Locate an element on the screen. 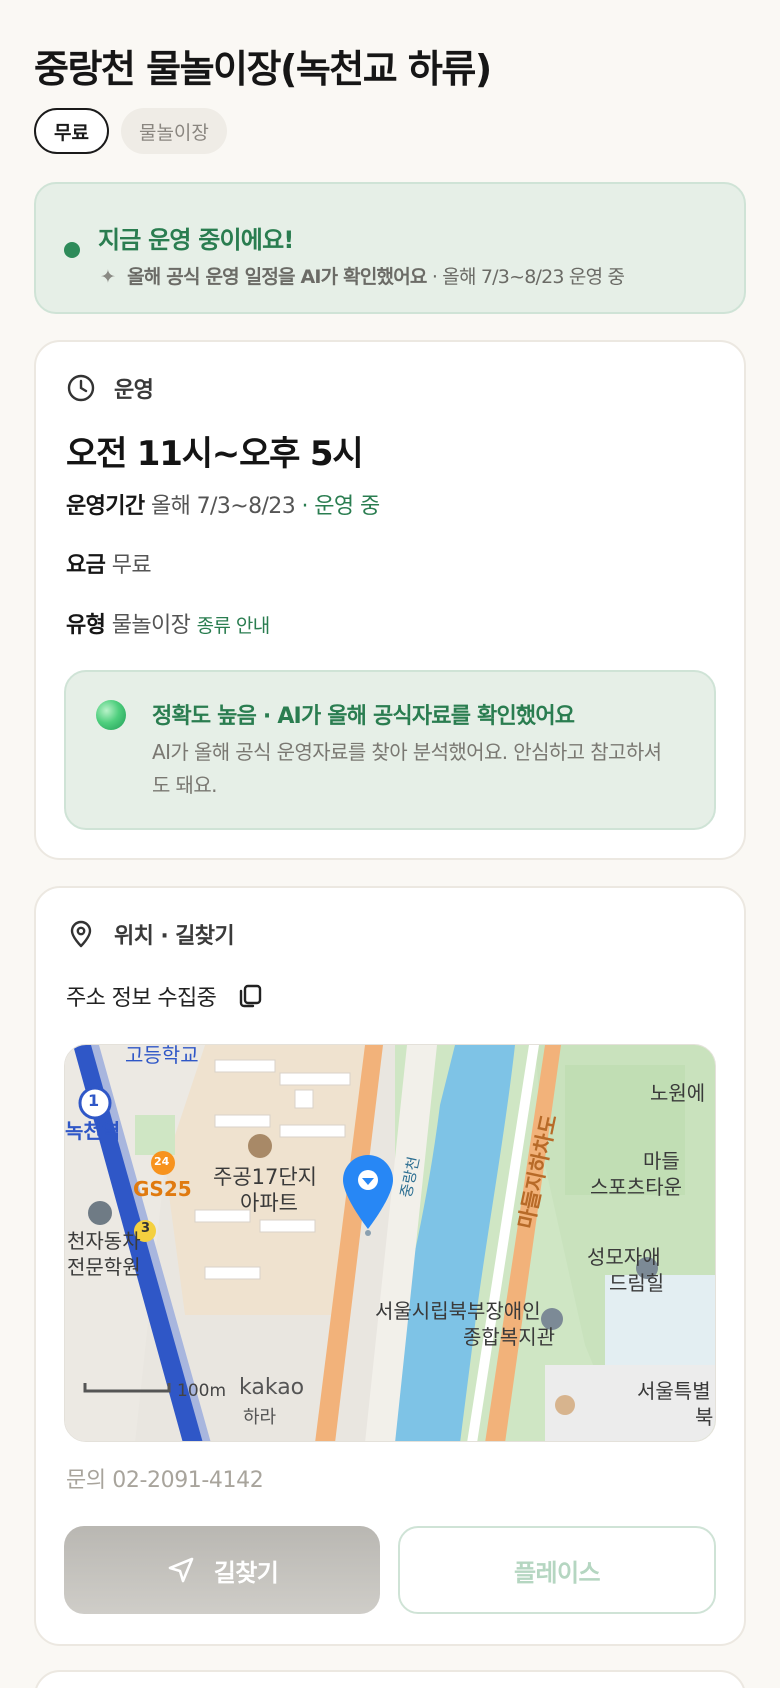 This screenshot has height=1688, width=780. directions-button-label: 길찾기 is located at coordinates (246, 1572).